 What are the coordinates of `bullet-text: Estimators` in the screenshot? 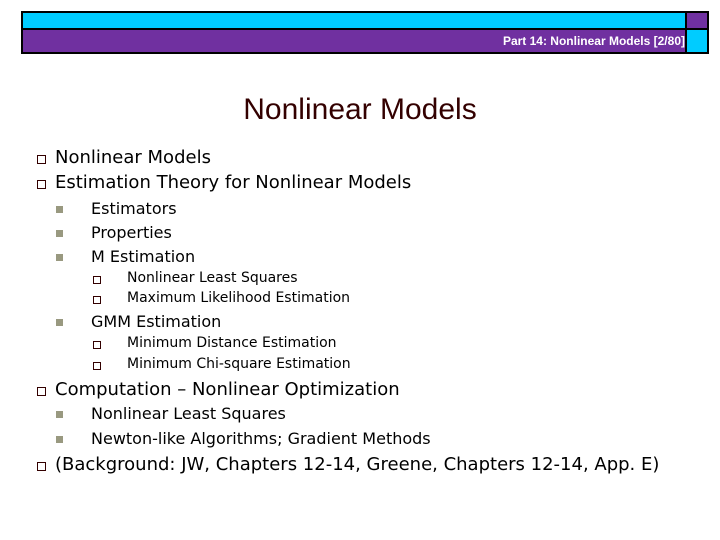 It's located at (134, 208).